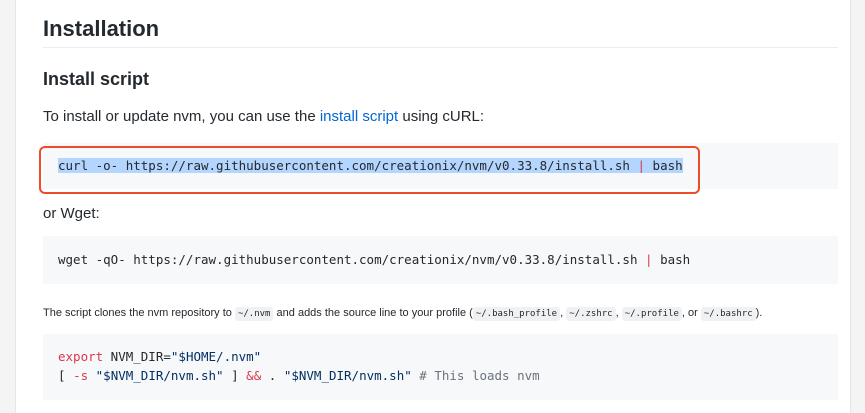 Image resolution: width=865 pixels, height=413 pixels. I want to click on nvm-dir-code: ~/.nvm, so click(254, 314).